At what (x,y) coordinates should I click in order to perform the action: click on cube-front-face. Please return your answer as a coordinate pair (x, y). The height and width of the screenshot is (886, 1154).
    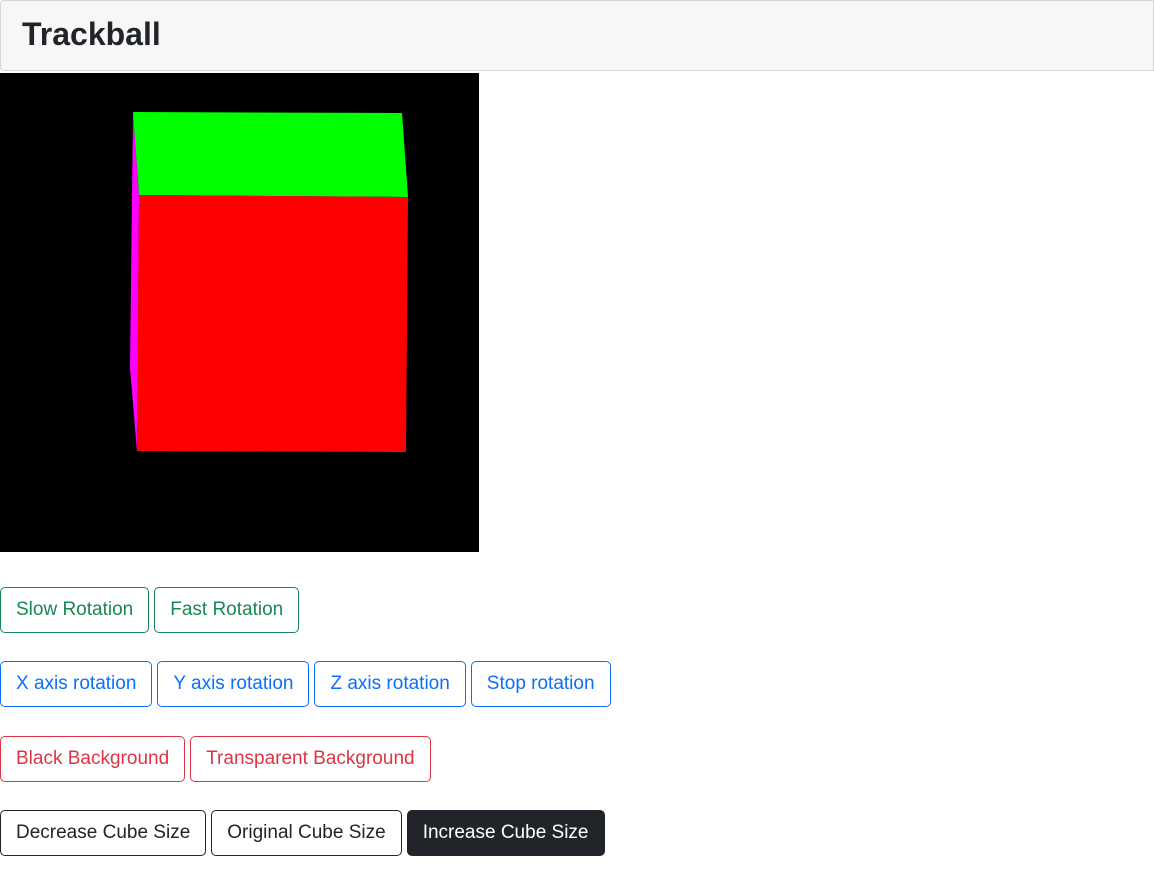
    Looking at the image, I should click on (272, 323).